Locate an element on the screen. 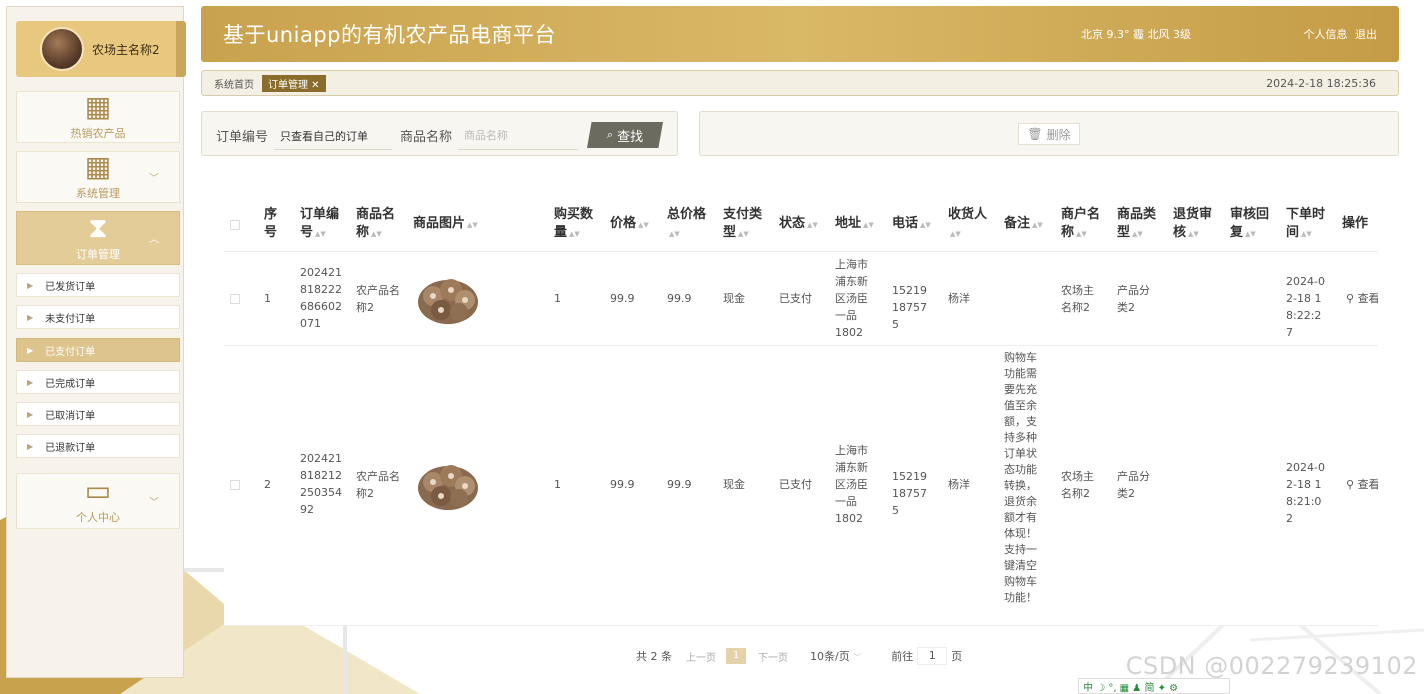 The image size is (1424, 694). col-pay-type: 支付类型 ▲▼ is located at coordinates (746, 224).